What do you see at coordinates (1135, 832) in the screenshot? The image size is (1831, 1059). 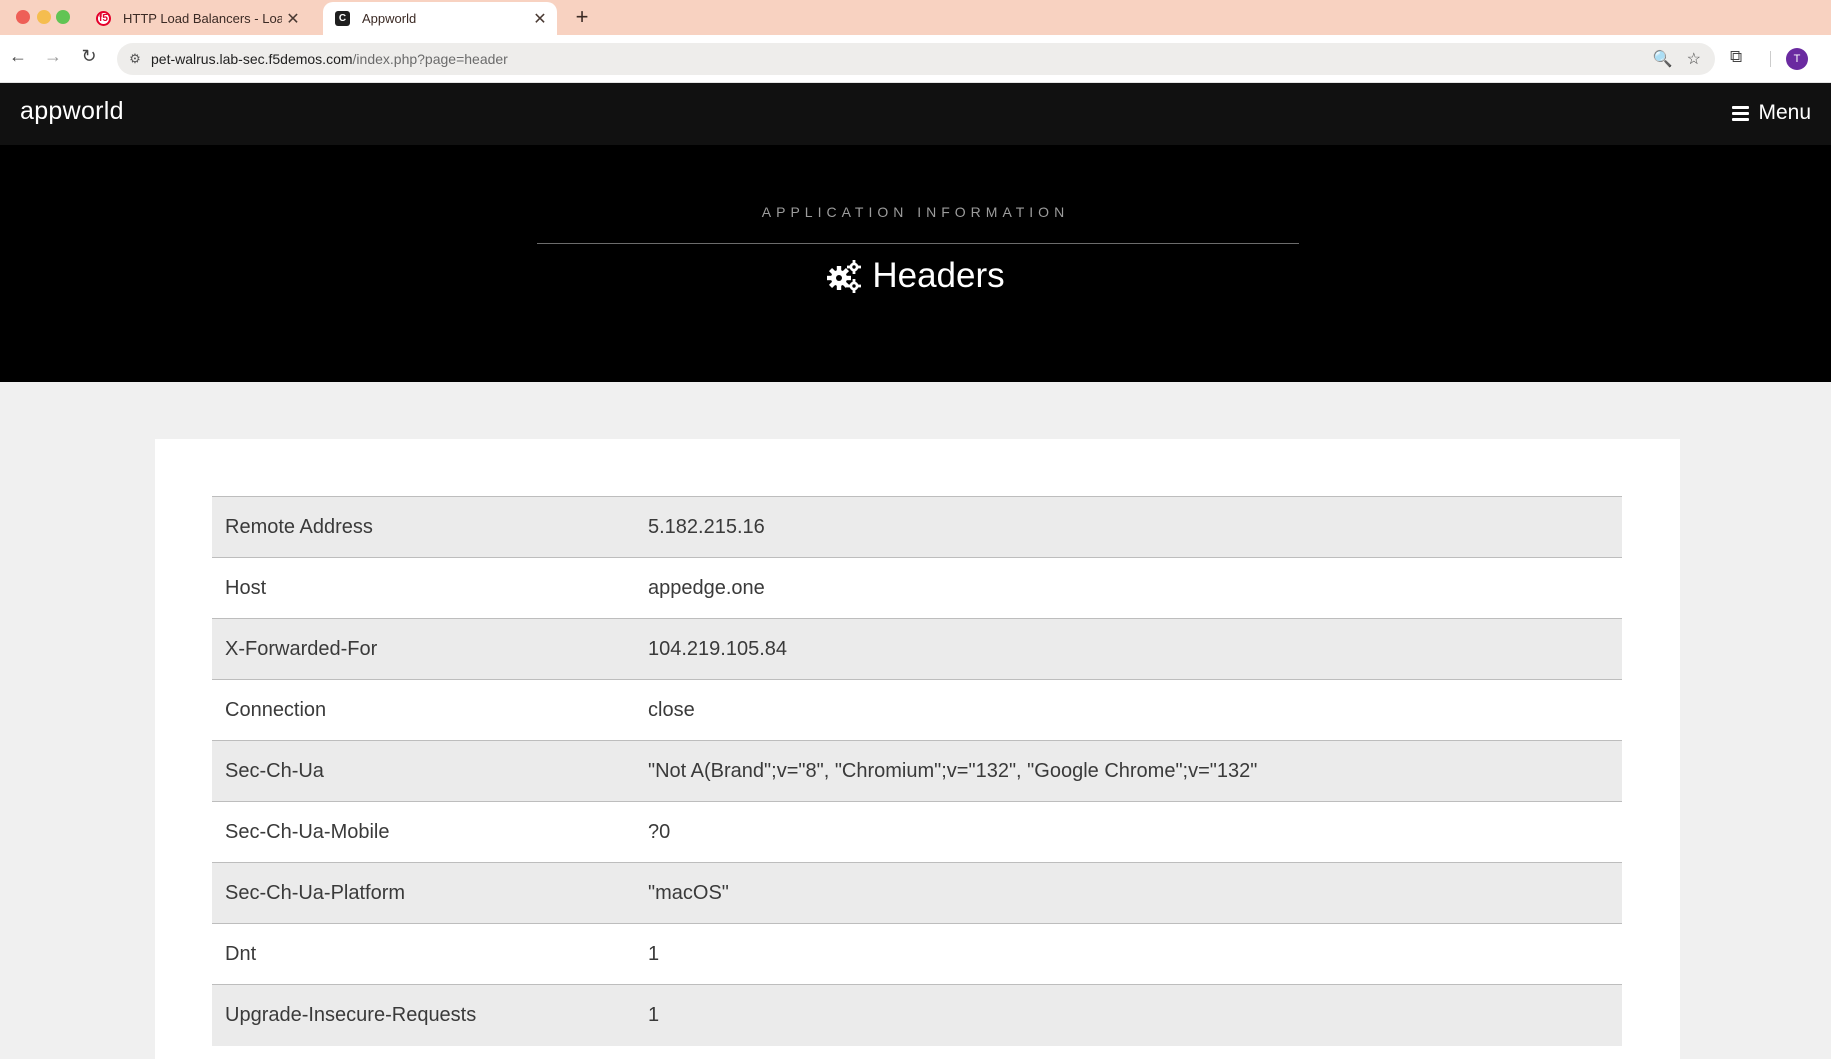 I see `header-value: ?0` at bounding box center [1135, 832].